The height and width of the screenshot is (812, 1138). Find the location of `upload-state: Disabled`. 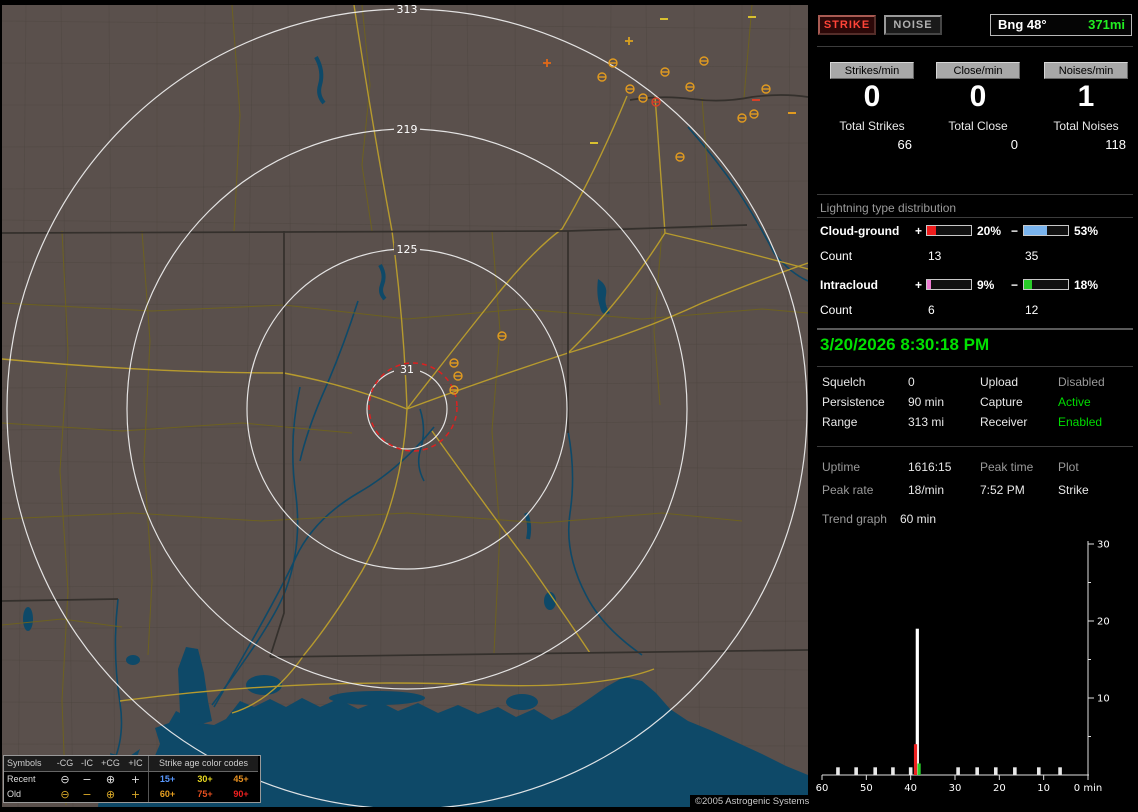

upload-state: Disabled is located at coordinates (1081, 382).